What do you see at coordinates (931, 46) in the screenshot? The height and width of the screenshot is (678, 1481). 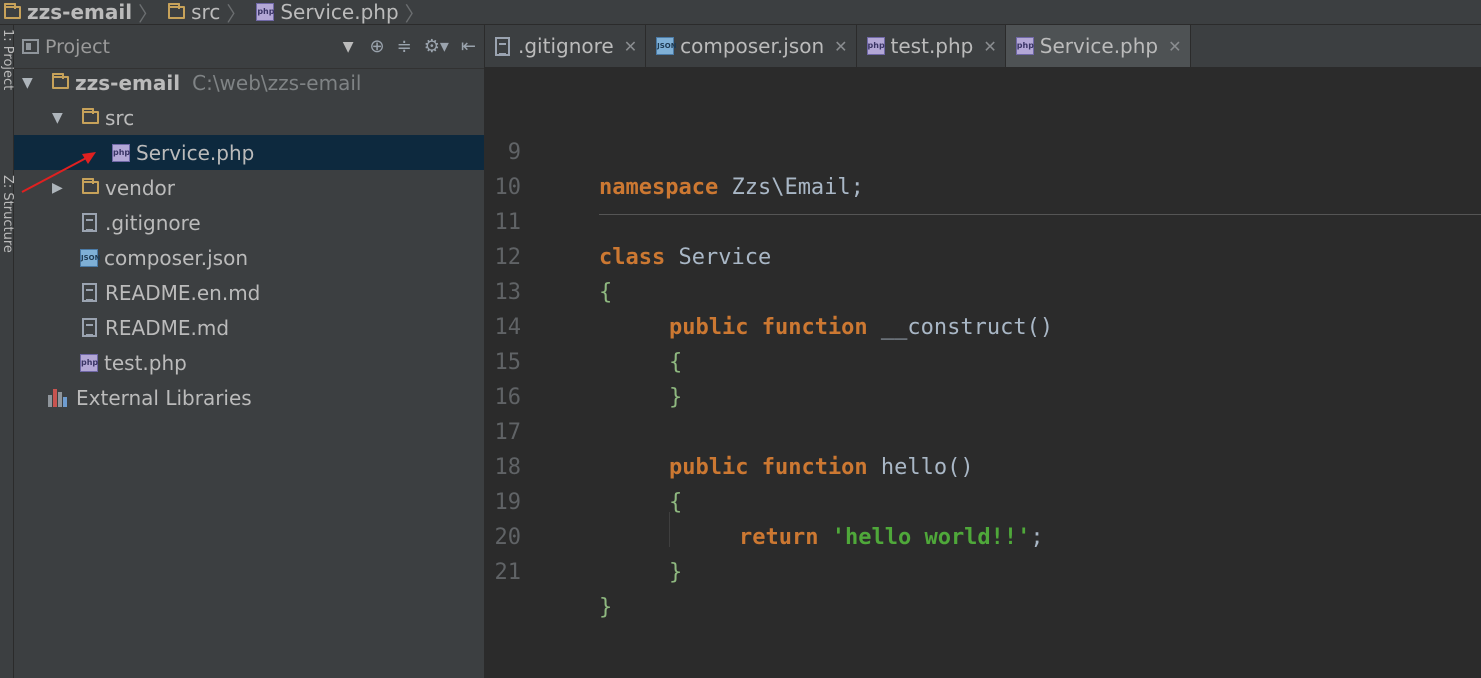 I see `tab-test-php: php test.php ✕` at bounding box center [931, 46].